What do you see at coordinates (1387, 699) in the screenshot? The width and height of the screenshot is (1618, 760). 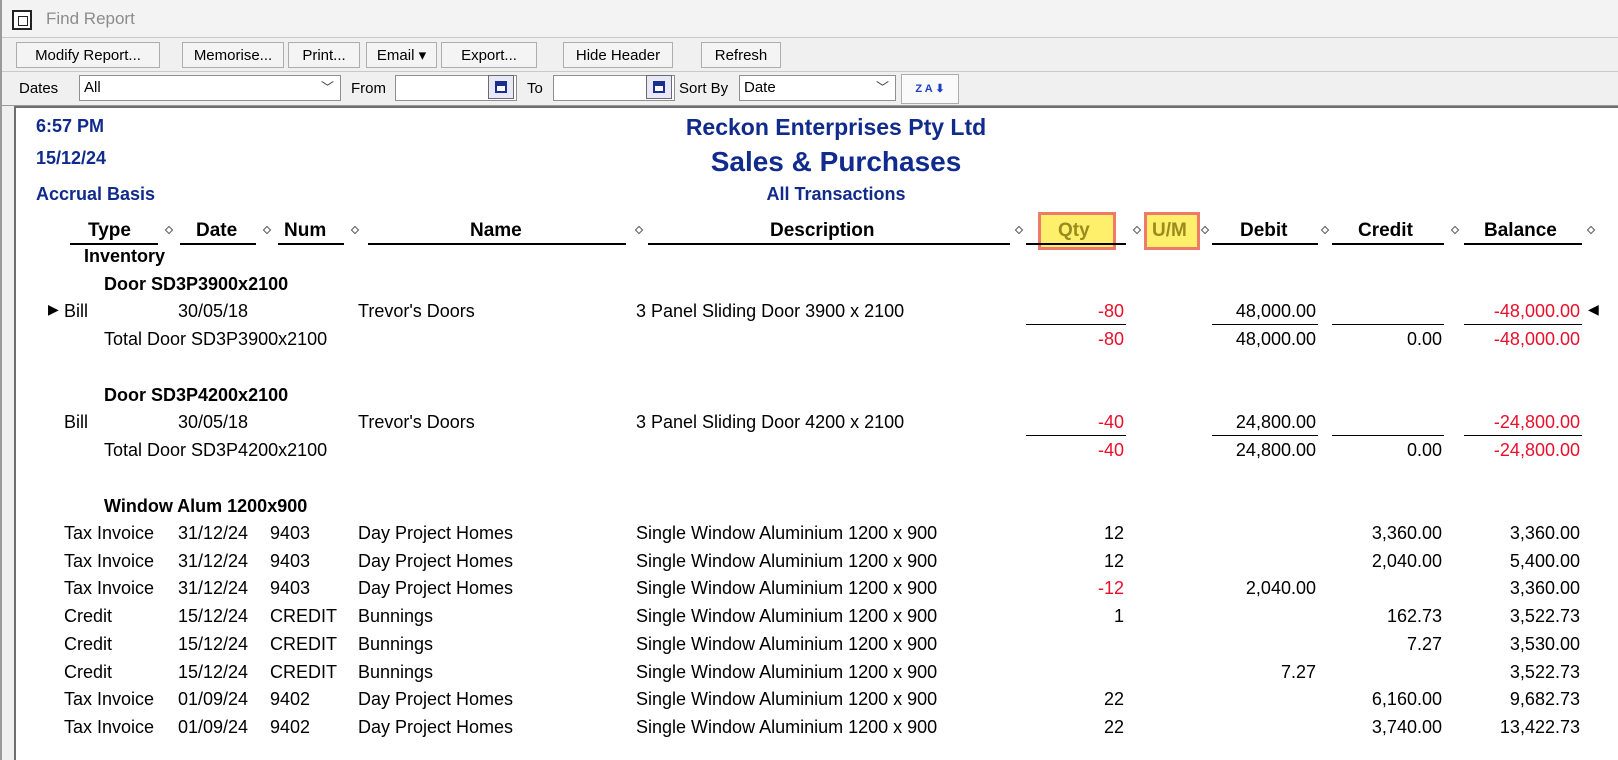 I see `row-credit: 6,160.00` at bounding box center [1387, 699].